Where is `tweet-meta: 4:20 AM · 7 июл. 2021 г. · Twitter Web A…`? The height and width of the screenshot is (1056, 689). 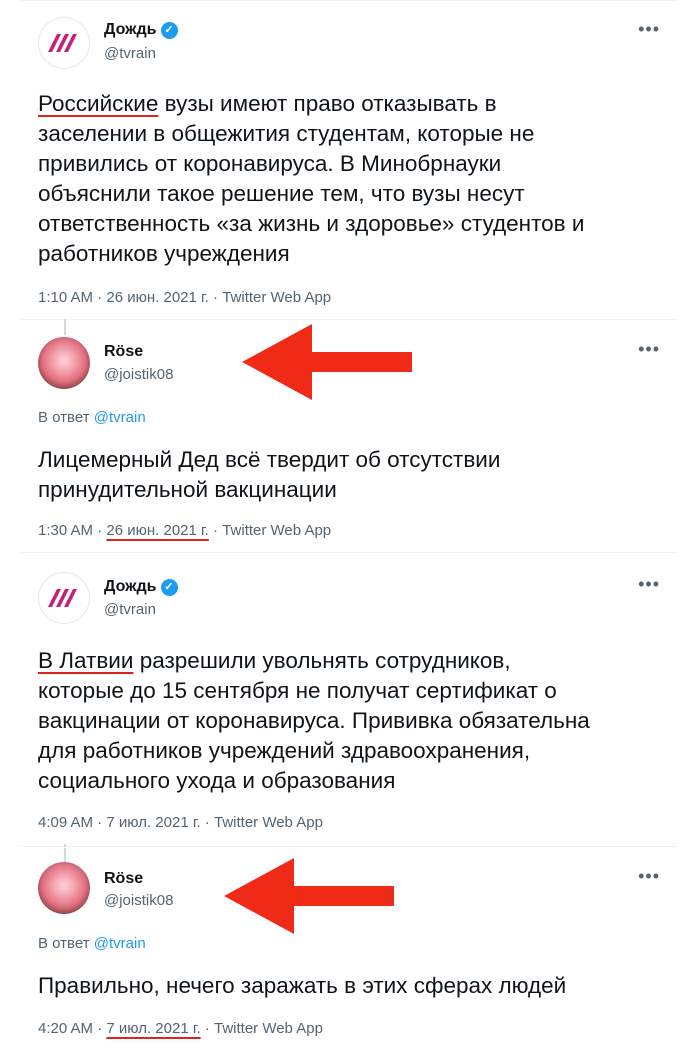
tweet-meta: 4:20 AM · 7 июл. 2021 г. · Twitter Web A… is located at coordinates (180, 1028).